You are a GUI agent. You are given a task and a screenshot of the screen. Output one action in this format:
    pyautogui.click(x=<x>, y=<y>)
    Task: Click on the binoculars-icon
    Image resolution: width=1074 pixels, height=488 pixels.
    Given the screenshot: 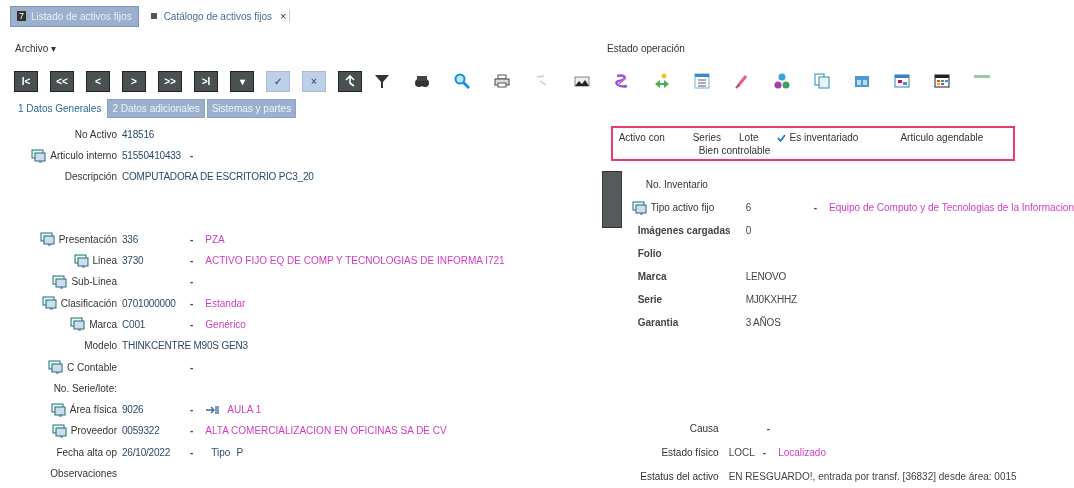 What is the action you would take?
    pyautogui.click(x=422, y=81)
    